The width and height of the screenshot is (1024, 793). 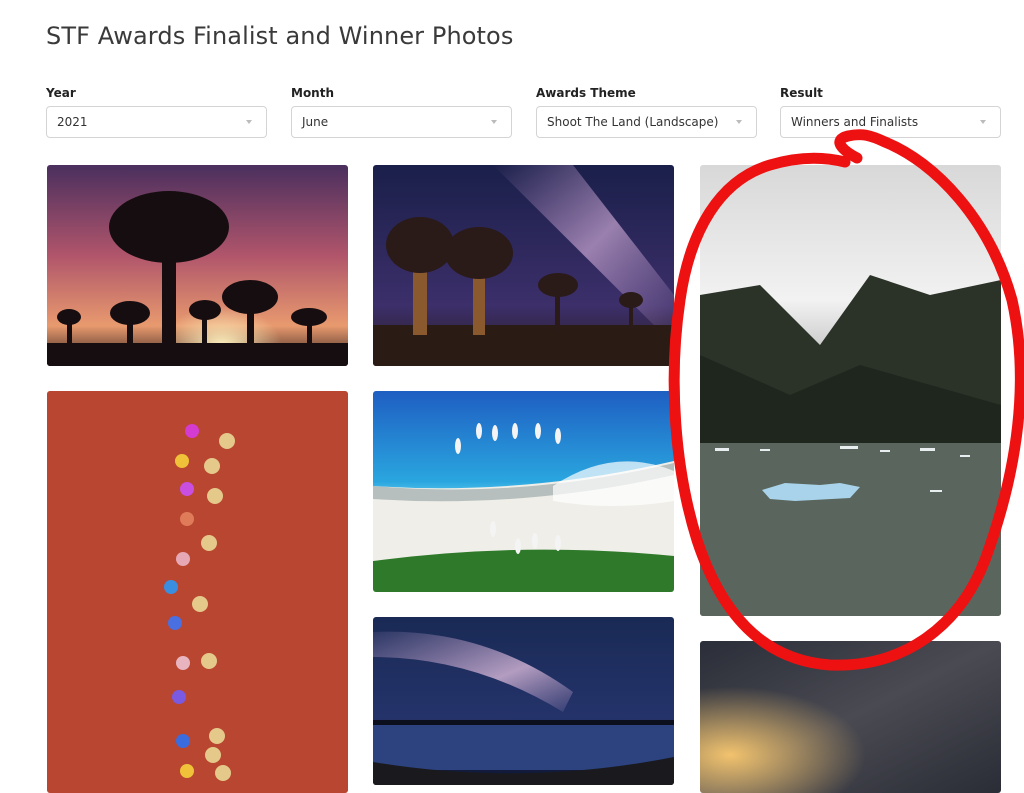 What do you see at coordinates (801, 93) in the screenshot?
I see `result-filter-label: Result` at bounding box center [801, 93].